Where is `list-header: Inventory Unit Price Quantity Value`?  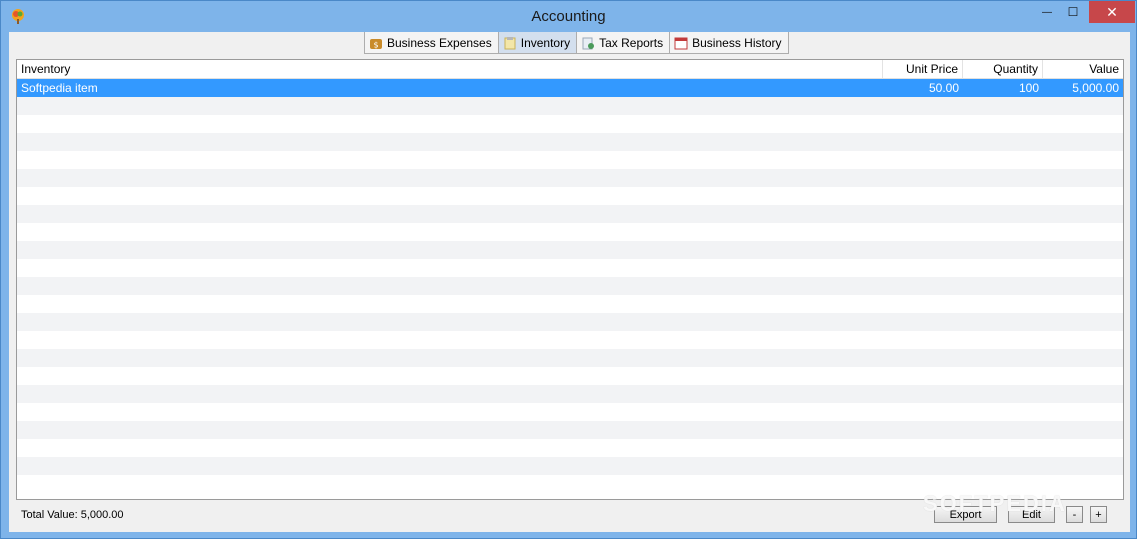 list-header: Inventory Unit Price Quantity Value is located at coordinates (570, 69).